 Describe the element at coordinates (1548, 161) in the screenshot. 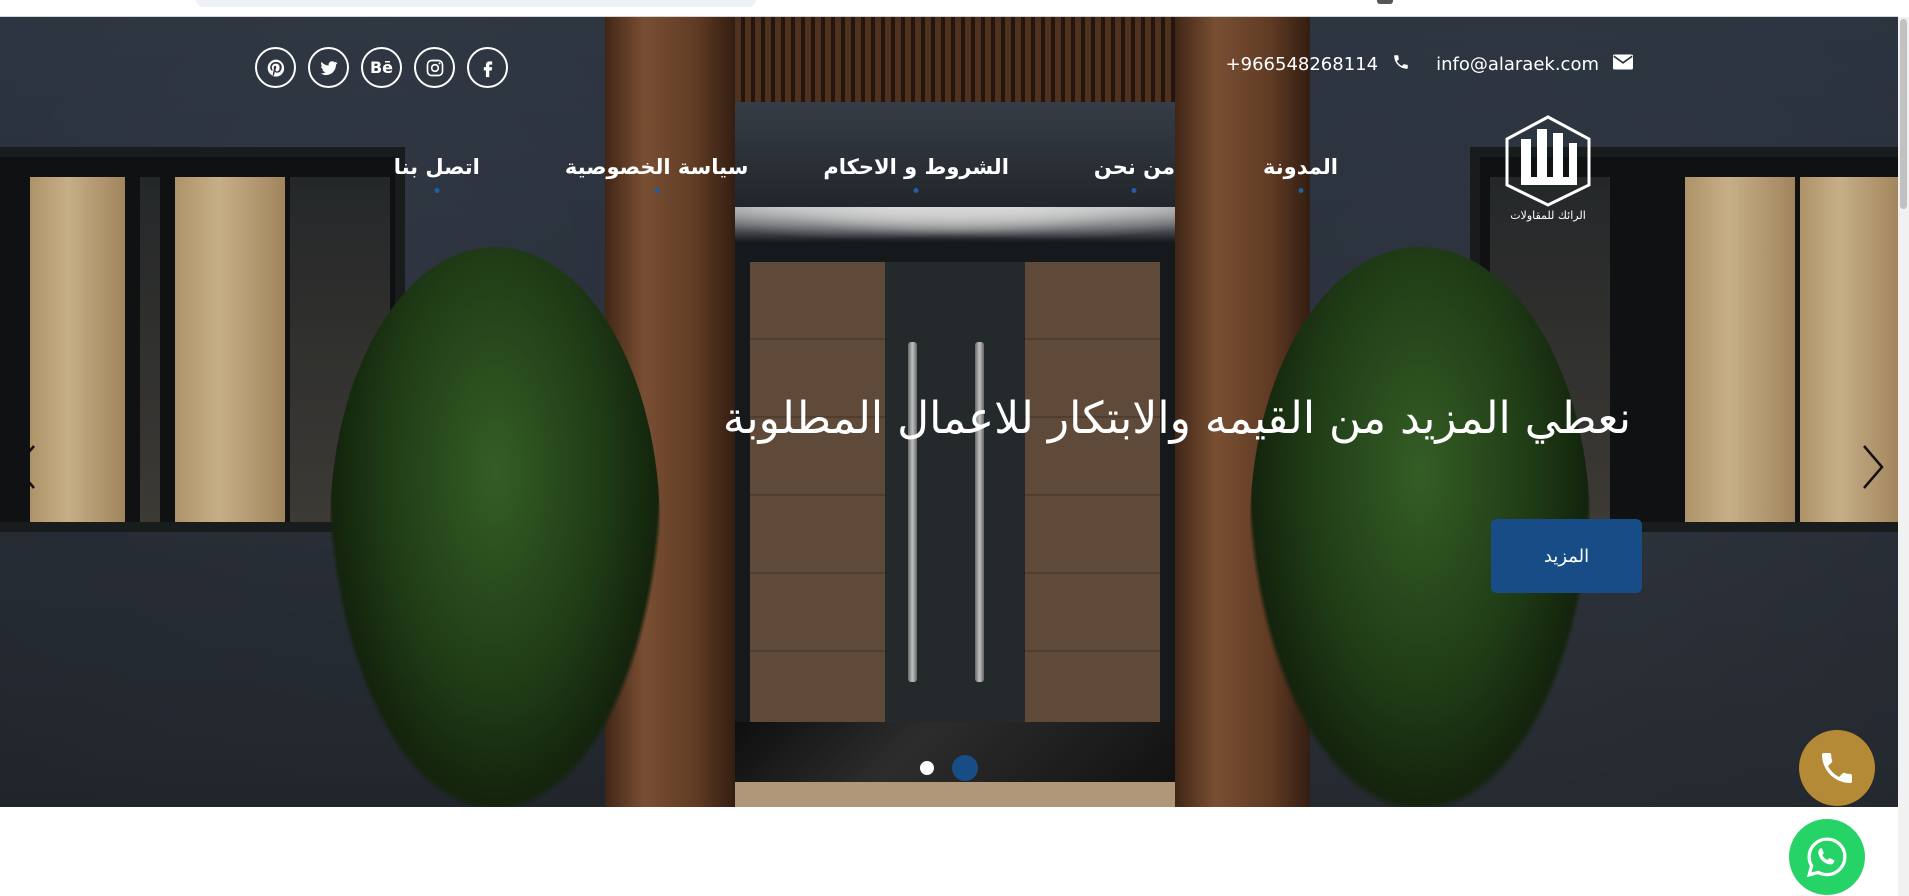

I see `logo-mark-icon` at that location.